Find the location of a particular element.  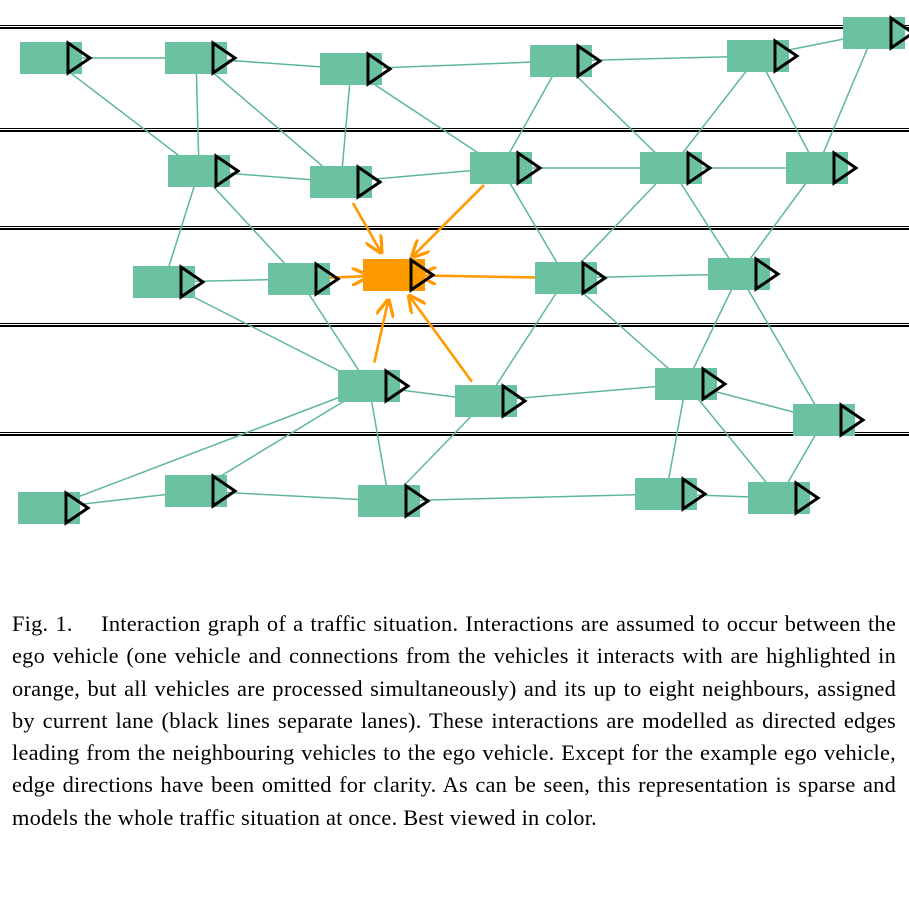

figure-number-label: Fig. 1. is located at coordinates (42, 623).